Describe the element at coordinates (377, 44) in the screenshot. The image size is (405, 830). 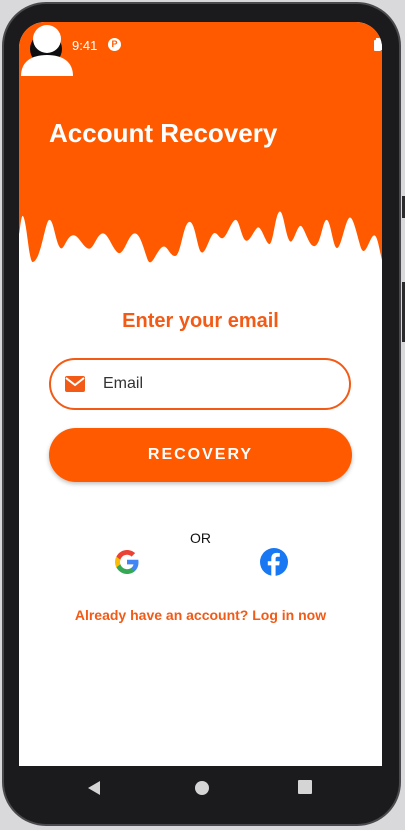
I see `battery-icon` at that location.